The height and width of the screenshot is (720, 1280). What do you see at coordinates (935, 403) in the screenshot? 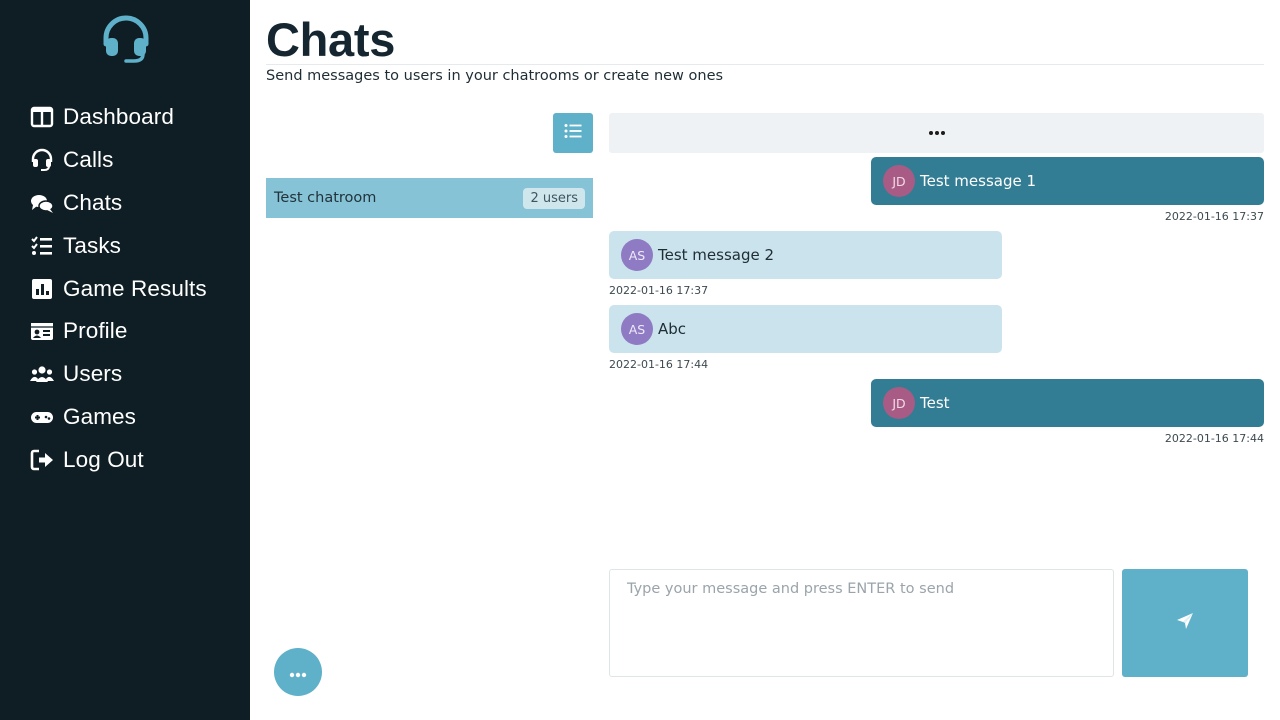
I see `message-text: Test` at bounding box center [935, 403].